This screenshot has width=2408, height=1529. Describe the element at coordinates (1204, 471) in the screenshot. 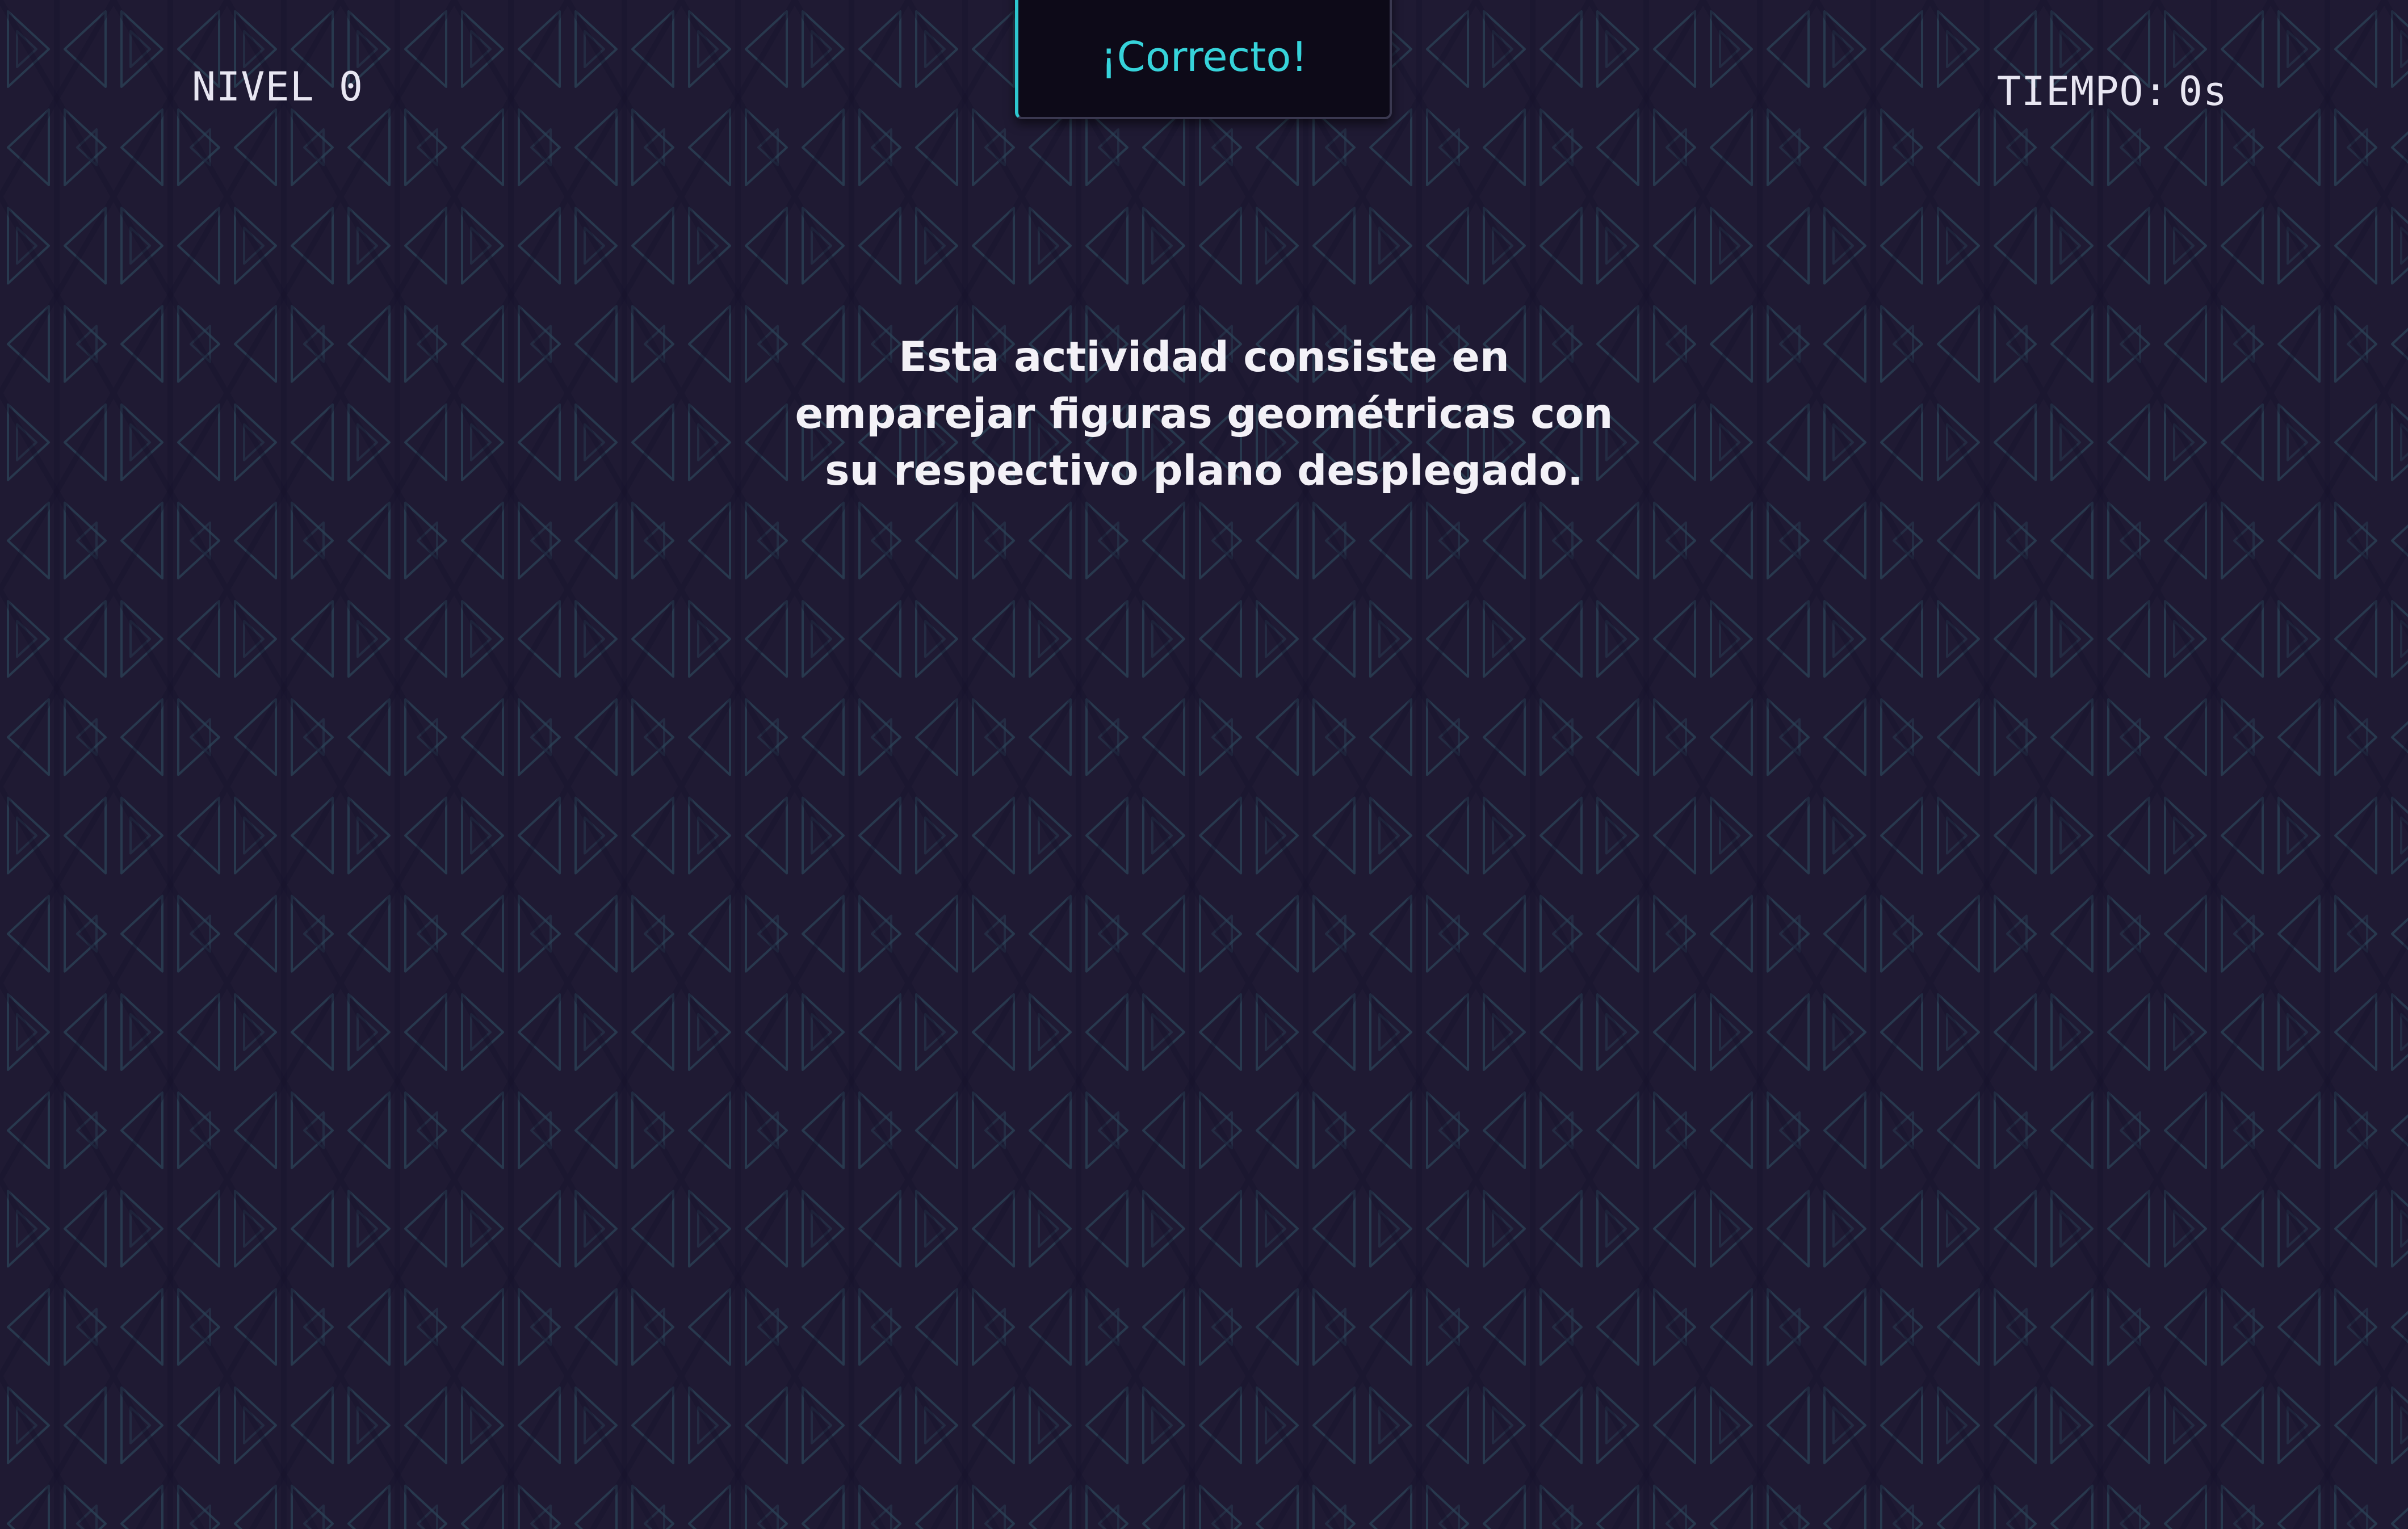

I see `instructions-line: su respectivo plano desplegado.` at that location.